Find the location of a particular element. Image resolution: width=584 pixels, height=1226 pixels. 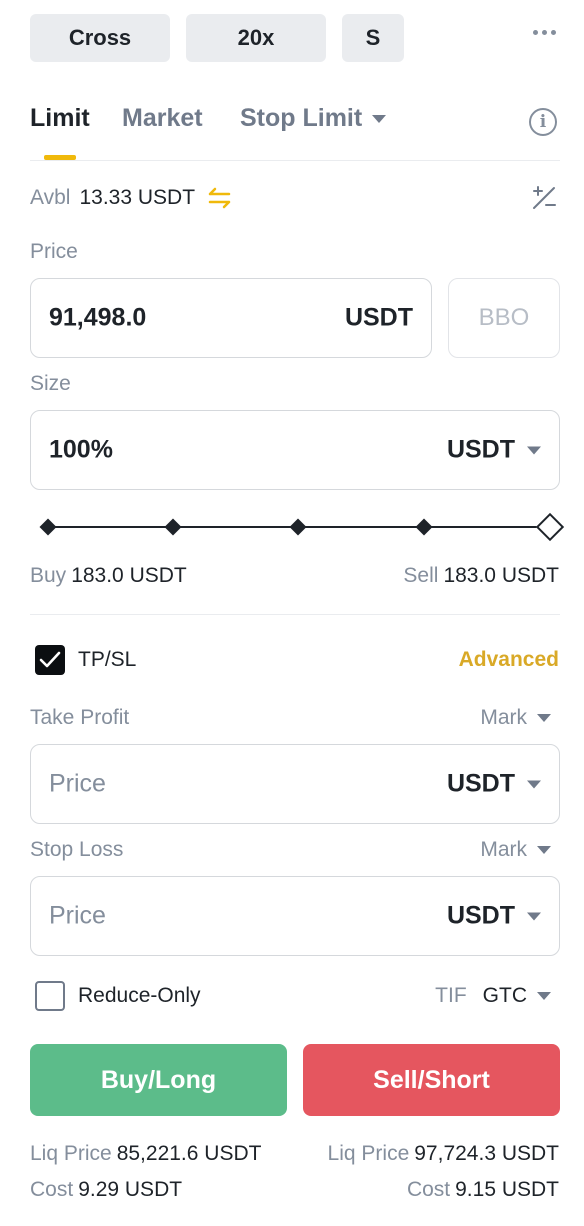

take-profit-label: Take Profit is located at coordinates (80, 717).